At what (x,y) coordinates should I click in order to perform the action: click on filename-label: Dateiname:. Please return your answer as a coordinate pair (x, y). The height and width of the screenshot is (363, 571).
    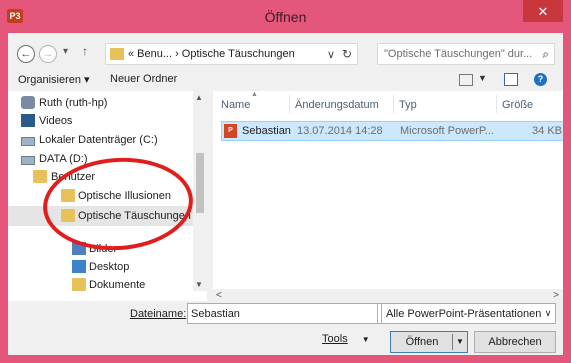
    Looking at the image, I should click on (158, 314).